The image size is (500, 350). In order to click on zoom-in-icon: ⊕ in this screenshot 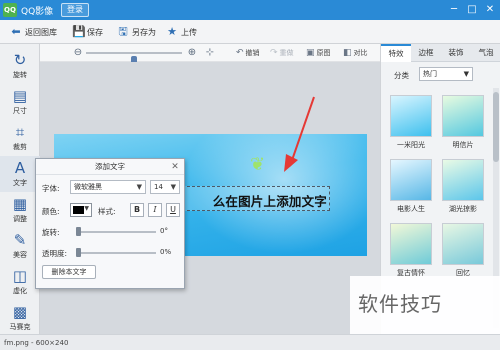, I will do `click(192, 53)`.